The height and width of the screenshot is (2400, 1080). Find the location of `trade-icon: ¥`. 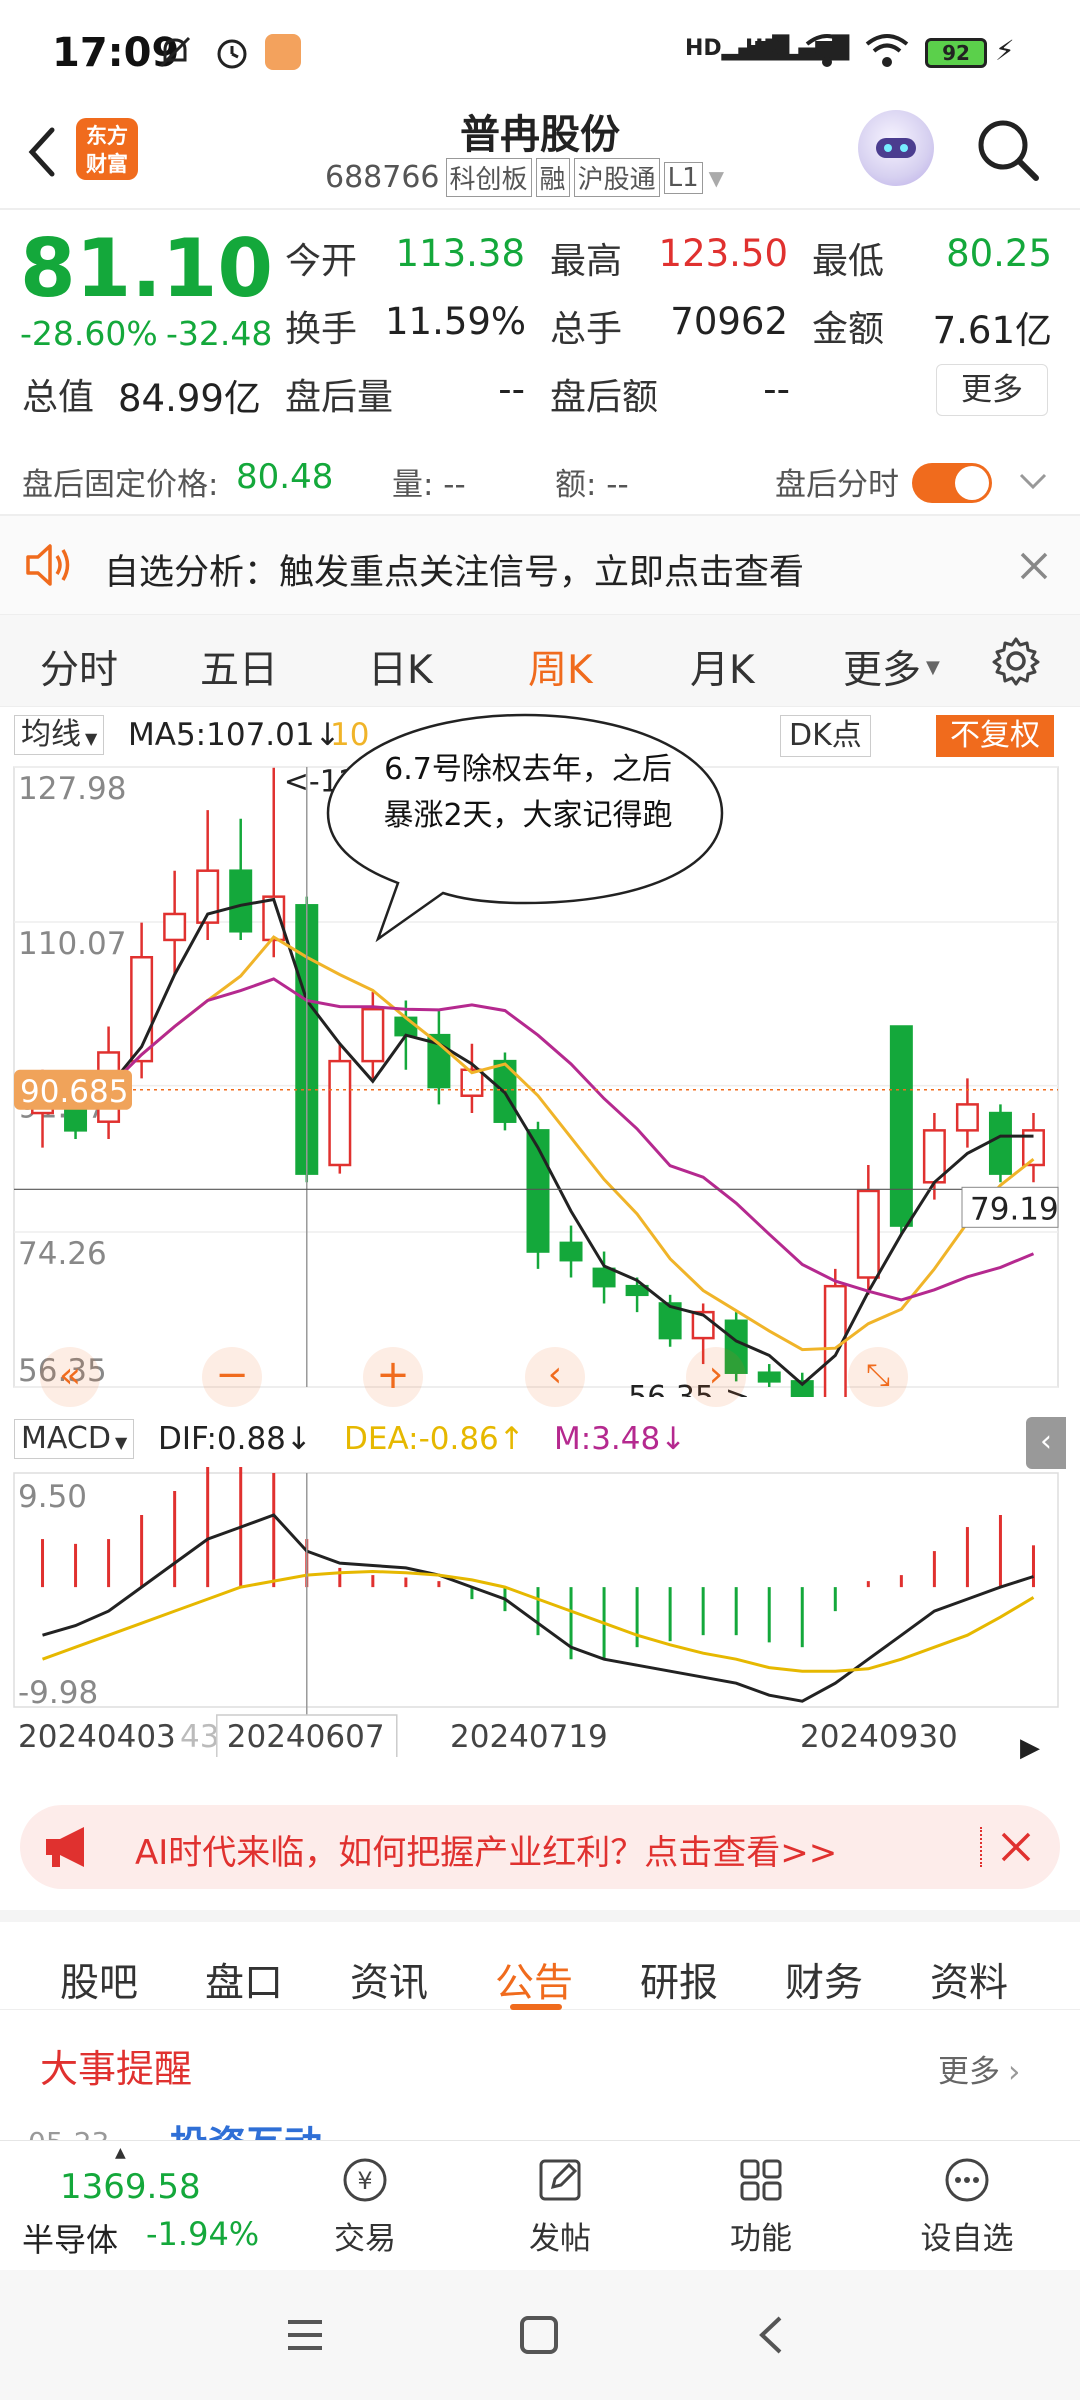

trade-icon: ¥ is located at coordinates (365, 2180).